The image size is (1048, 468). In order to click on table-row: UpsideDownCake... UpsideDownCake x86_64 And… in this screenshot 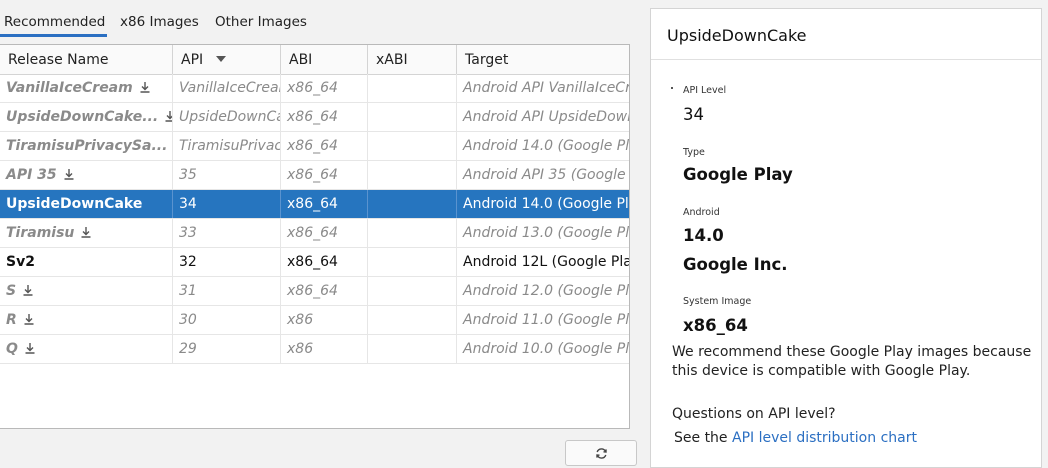, I will do `click(314, 117)`.